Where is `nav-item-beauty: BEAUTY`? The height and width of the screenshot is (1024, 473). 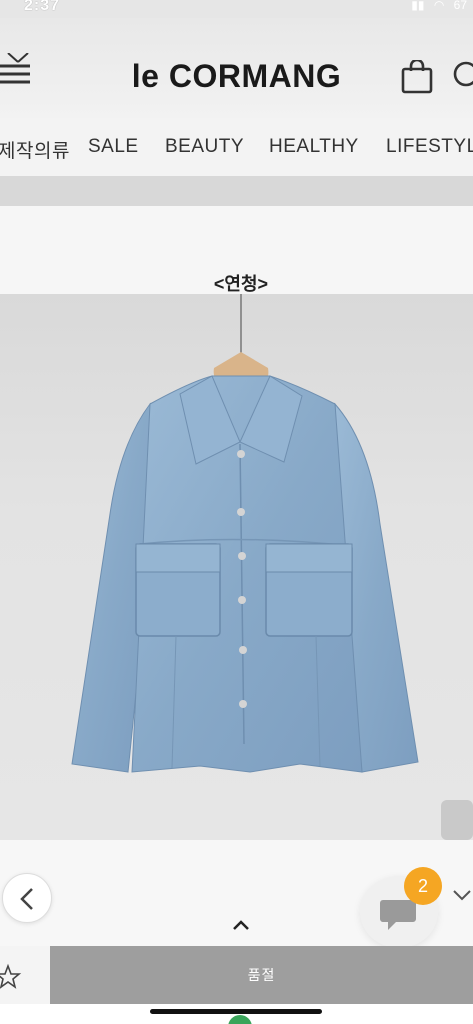 nav-item-beauty: BEAUTY is located at coordinates (204, 147).